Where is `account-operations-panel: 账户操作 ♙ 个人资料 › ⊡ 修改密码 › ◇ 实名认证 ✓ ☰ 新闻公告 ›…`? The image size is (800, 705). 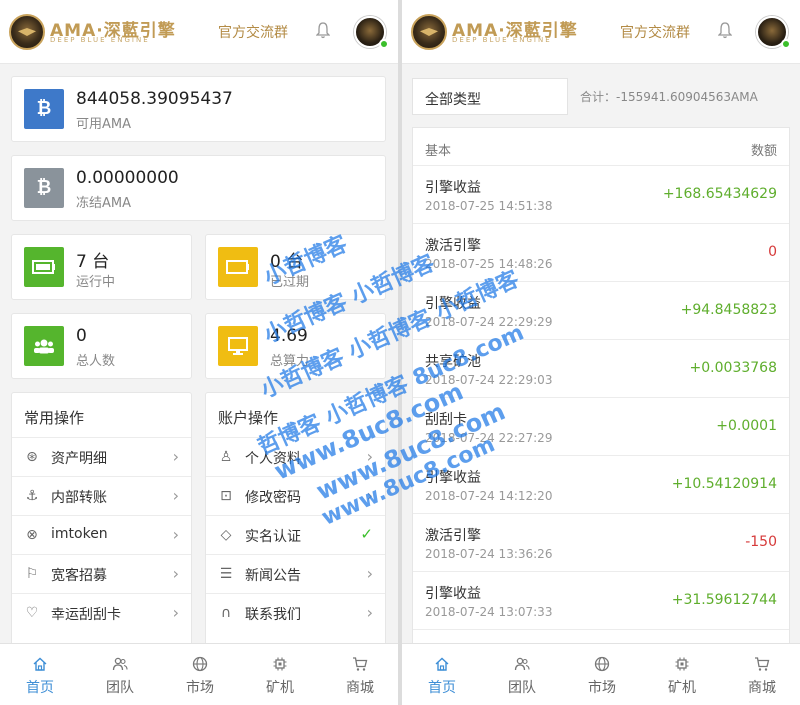
account-operations-panel: 账户操作 ♙ 个人资料 › ⊡ 修改密码 › ◇ 实名认证 ✓ ☰ 新闻公告 ›… is located at coordinates (295, 520).